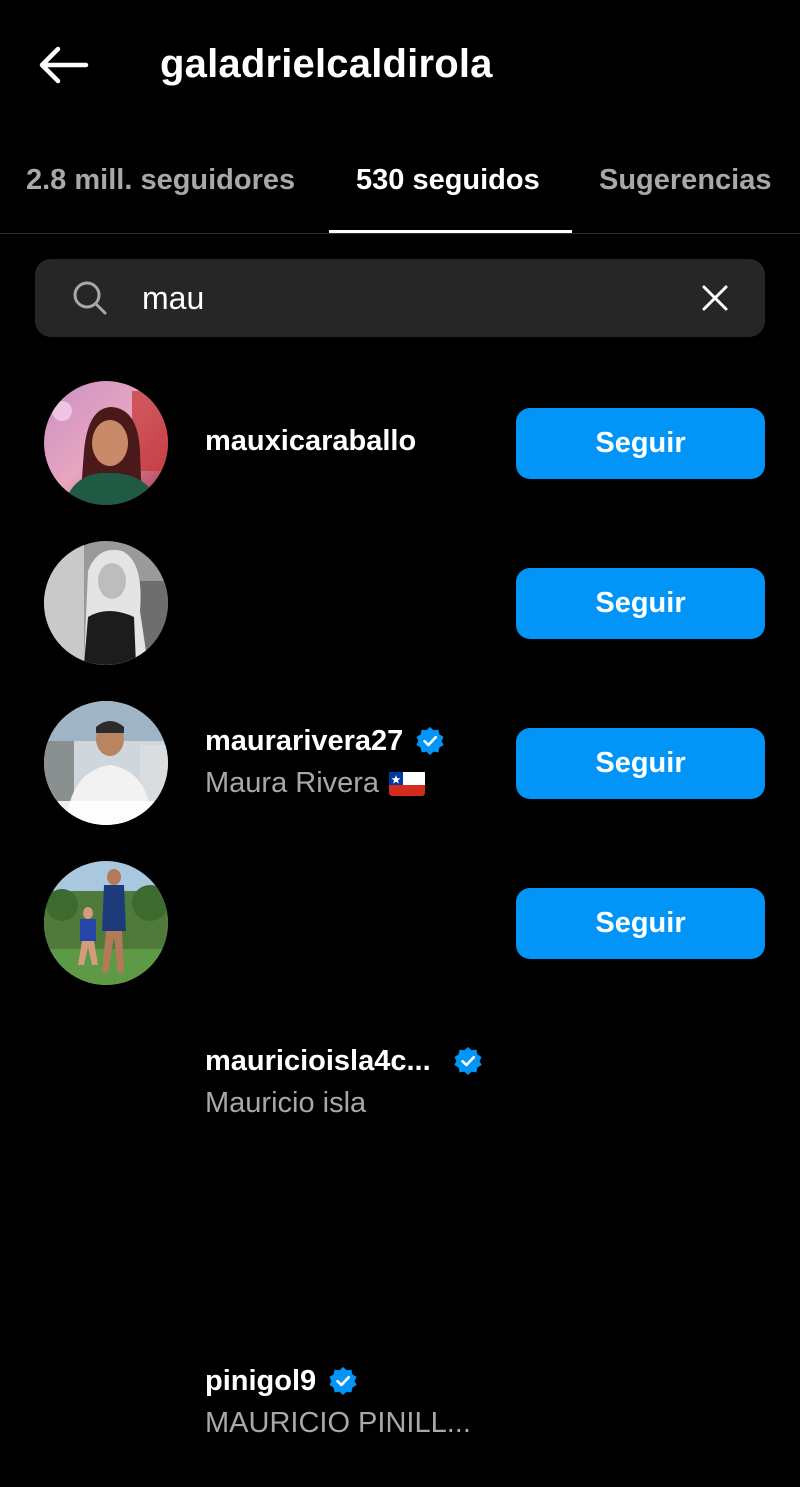 The image size is (800, 1487). I want to click on username-line: pinigol9, so click(281, 1381).